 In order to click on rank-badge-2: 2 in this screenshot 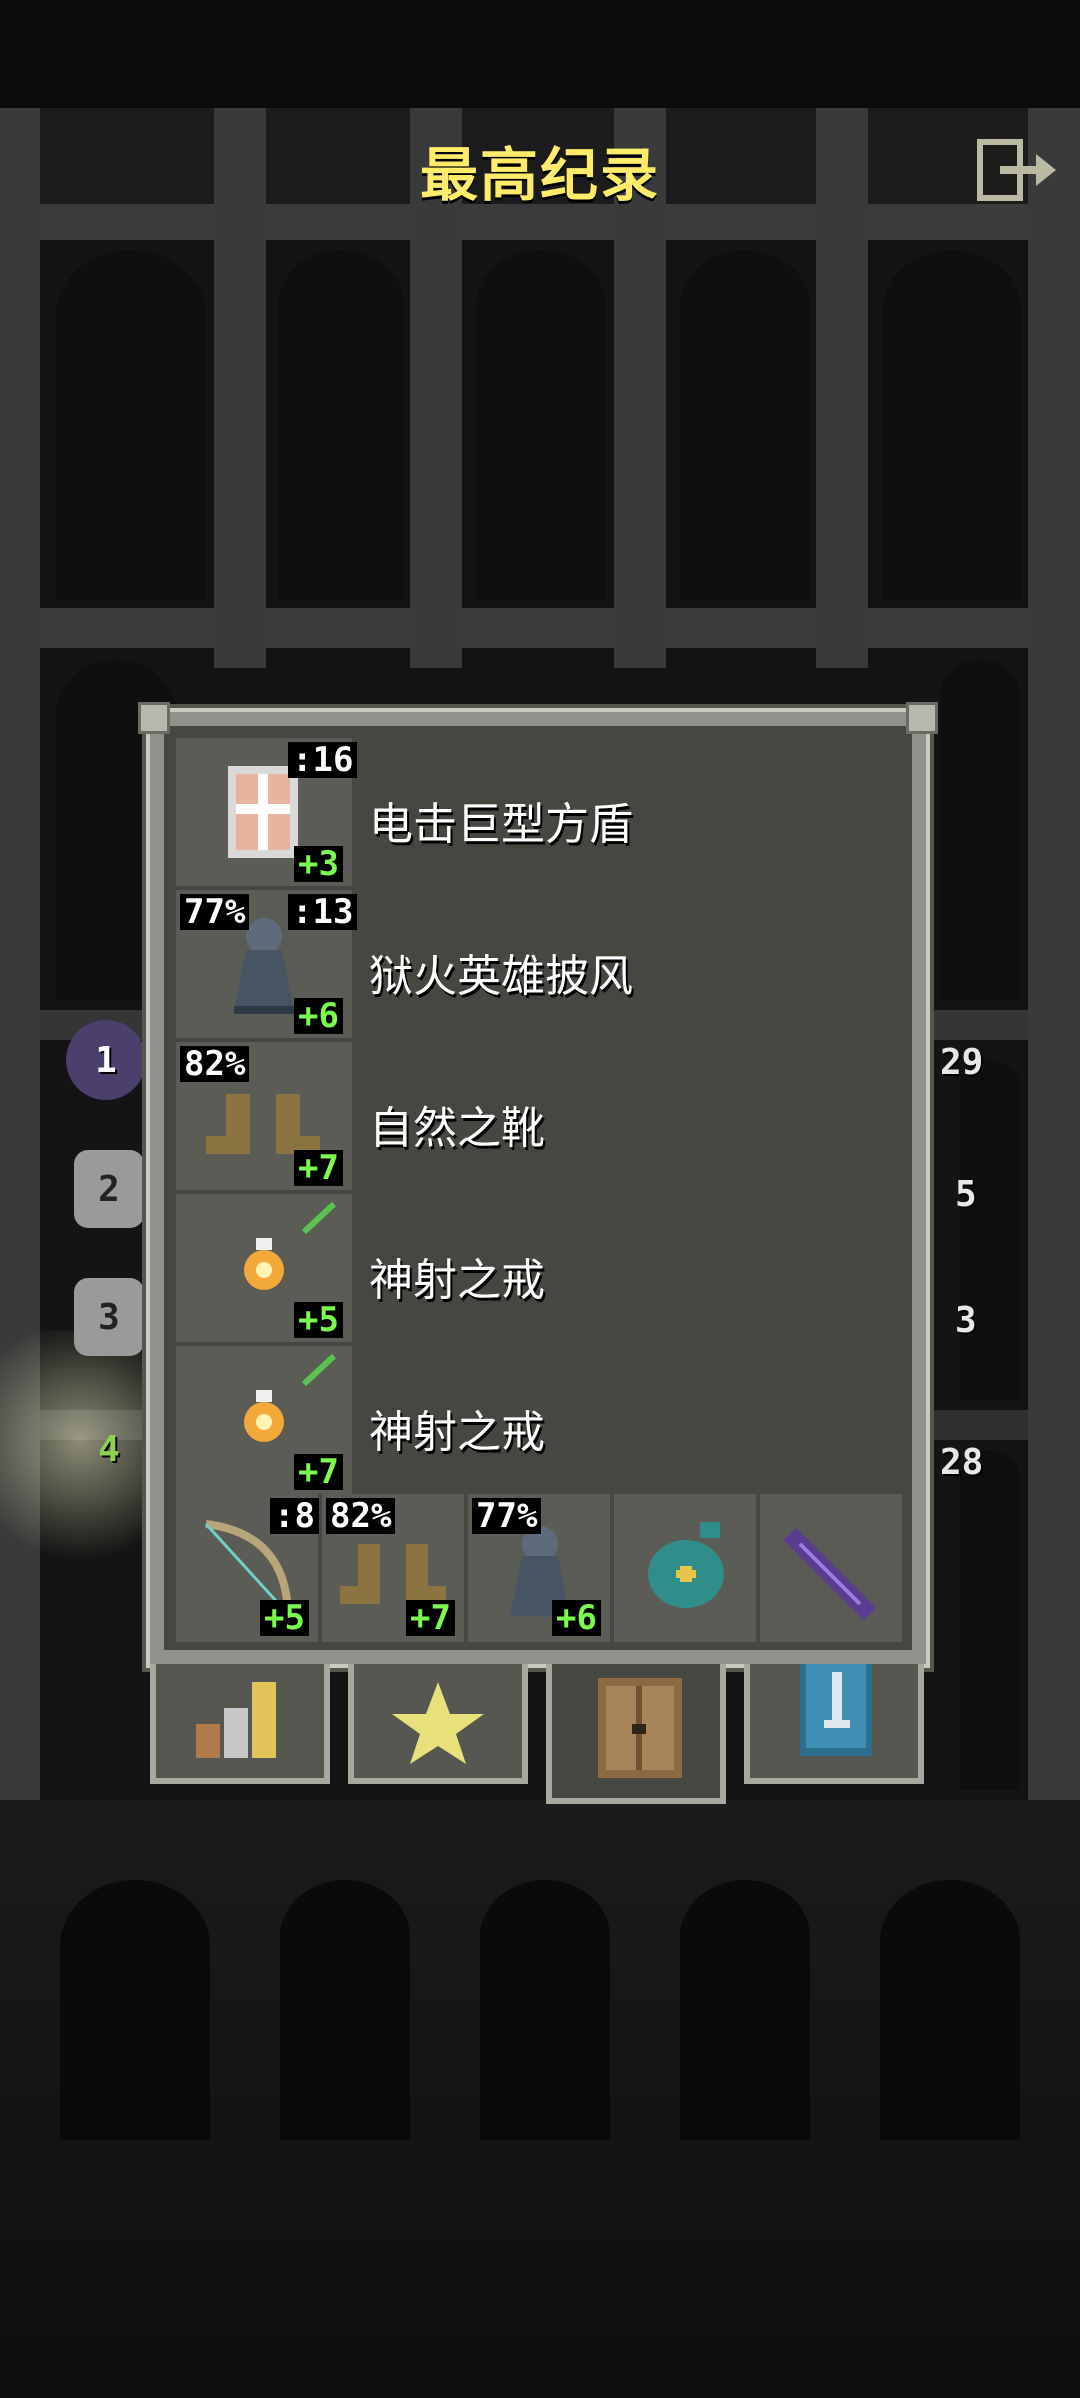, I will do `click(109, 1189)`.